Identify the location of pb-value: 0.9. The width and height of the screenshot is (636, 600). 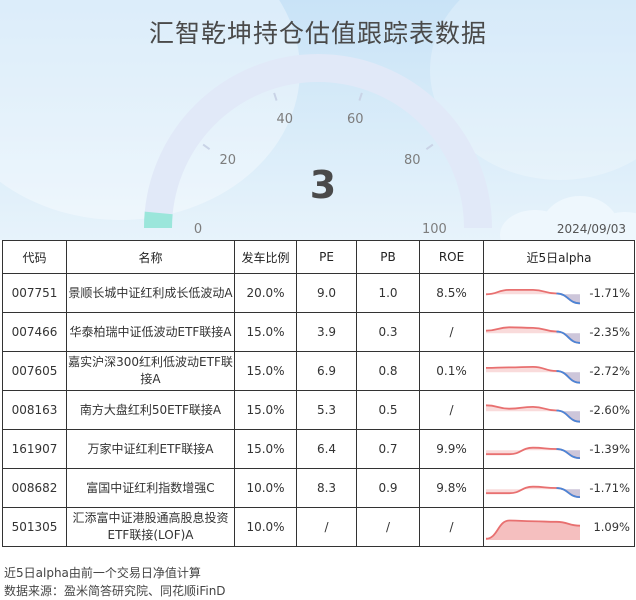
(388, 488).